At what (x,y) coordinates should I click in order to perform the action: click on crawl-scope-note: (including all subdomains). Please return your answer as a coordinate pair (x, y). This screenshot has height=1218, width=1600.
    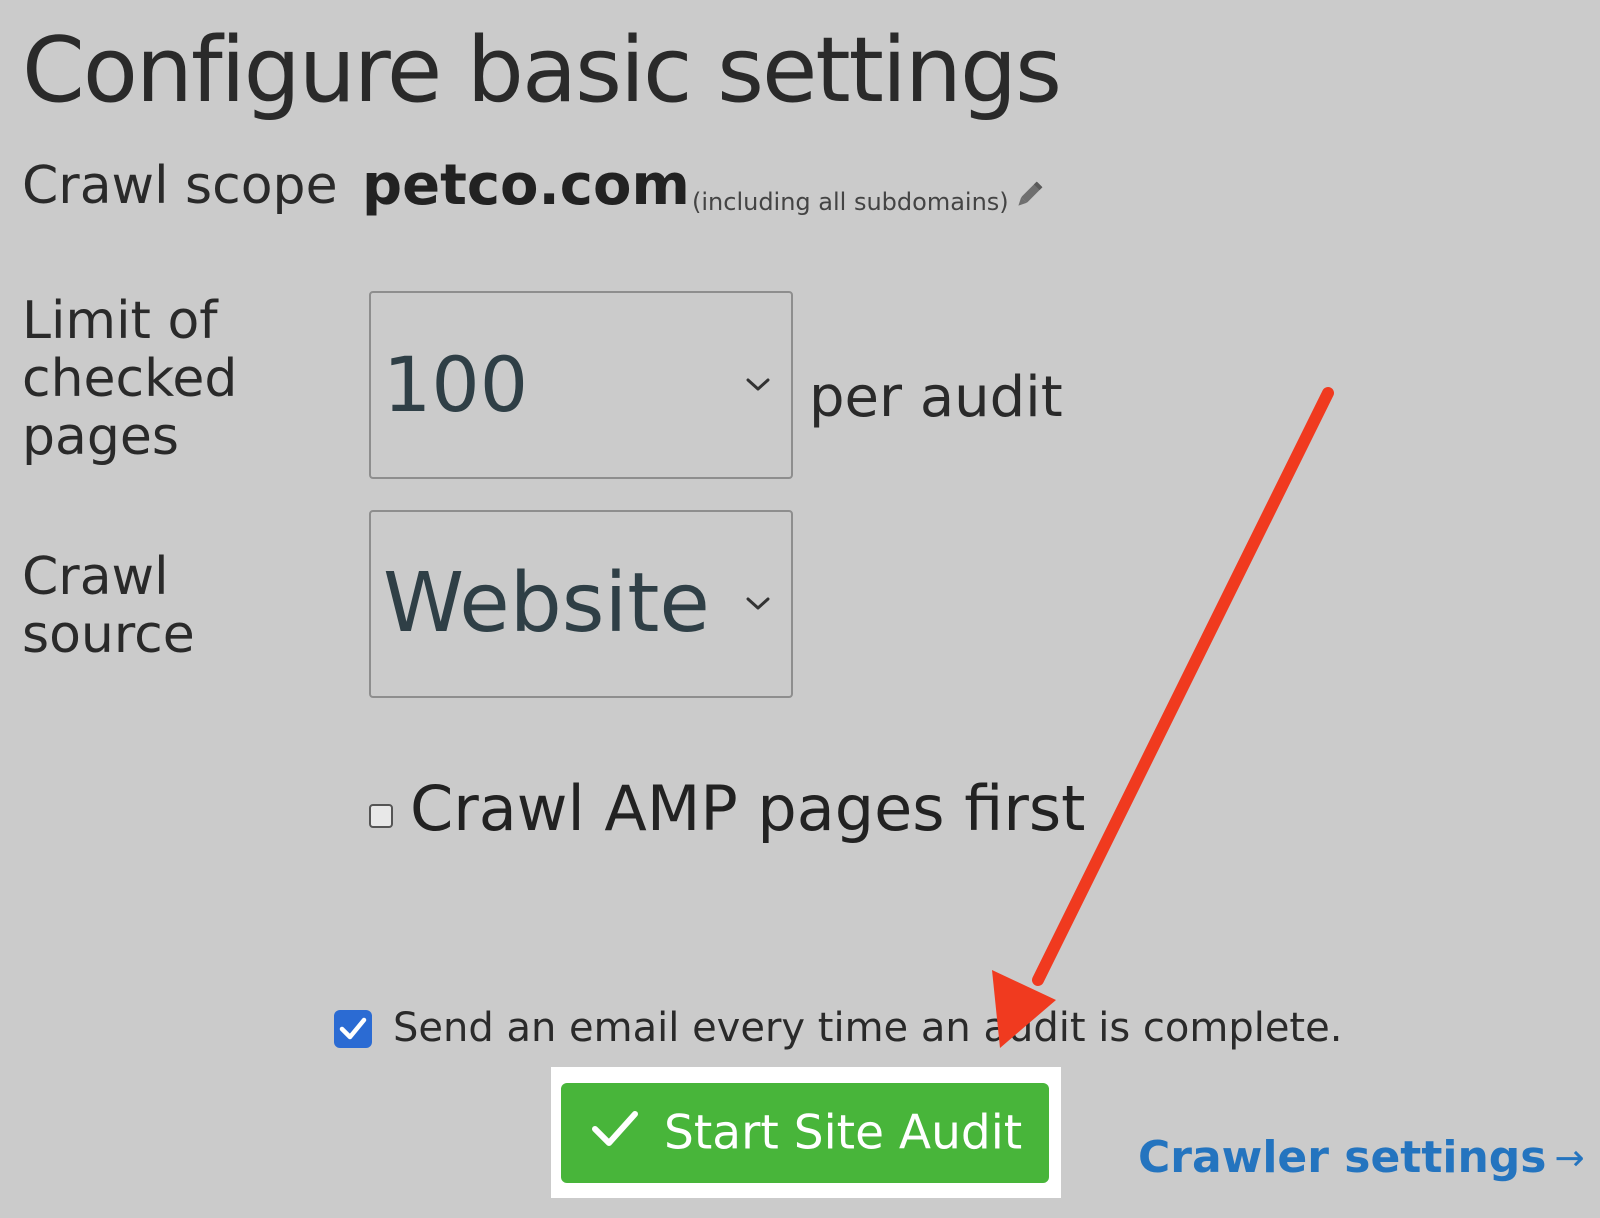
    Looking at the image, I should click on (850, 202).